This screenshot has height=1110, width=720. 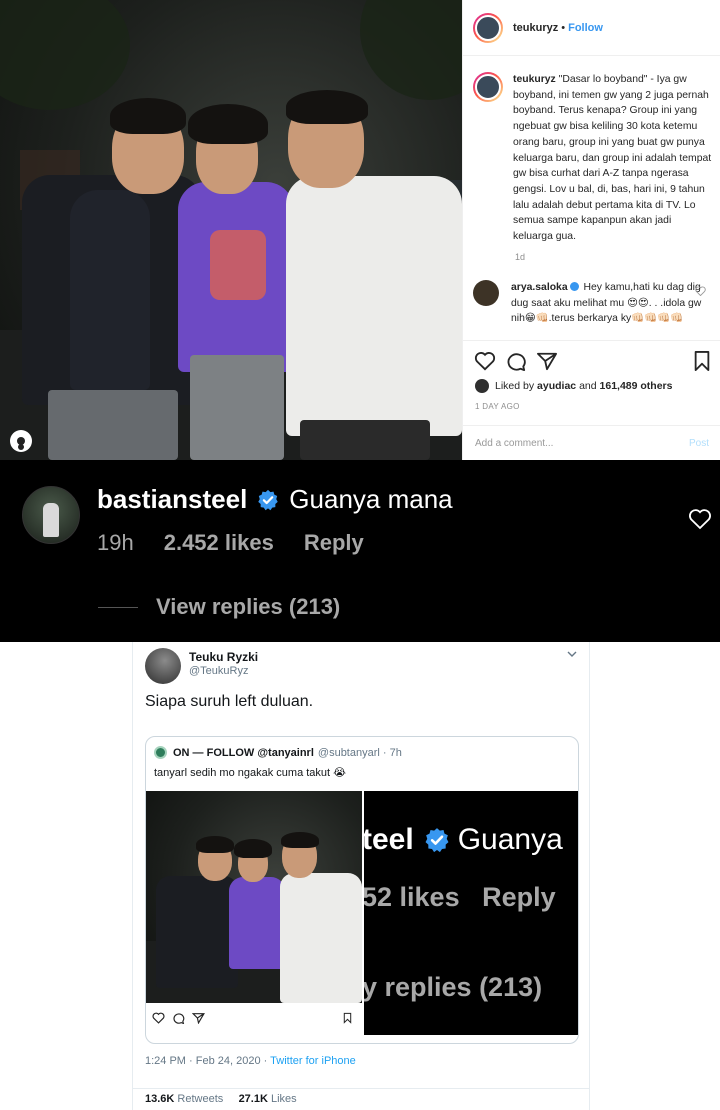 What do you see at coordinates (591, 443) in the screenshot?
I see `add-comment-bar: Add a comment... Post` at bounding box center [591, 443].